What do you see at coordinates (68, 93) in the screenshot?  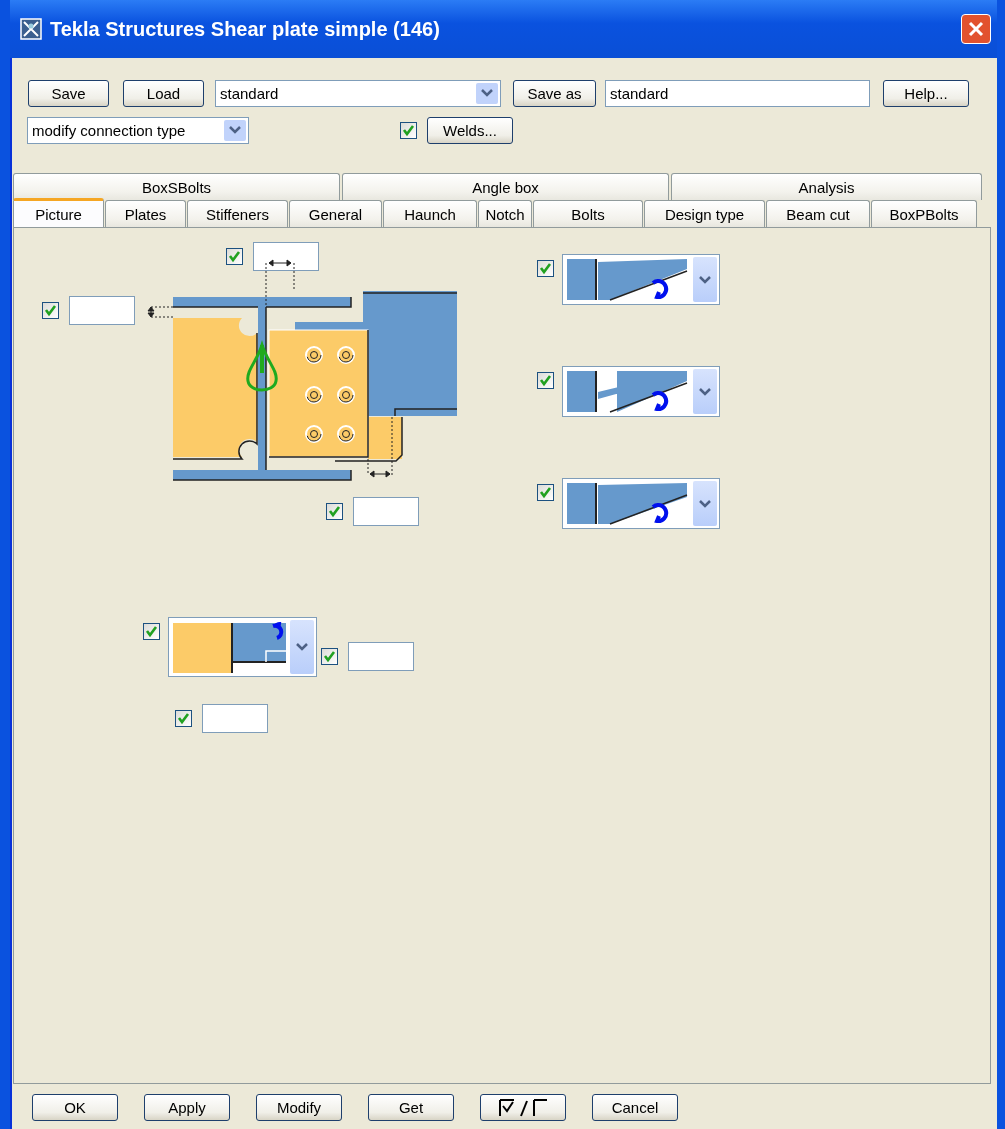 I see `save-button: Save` at bounding box center [68, 93].